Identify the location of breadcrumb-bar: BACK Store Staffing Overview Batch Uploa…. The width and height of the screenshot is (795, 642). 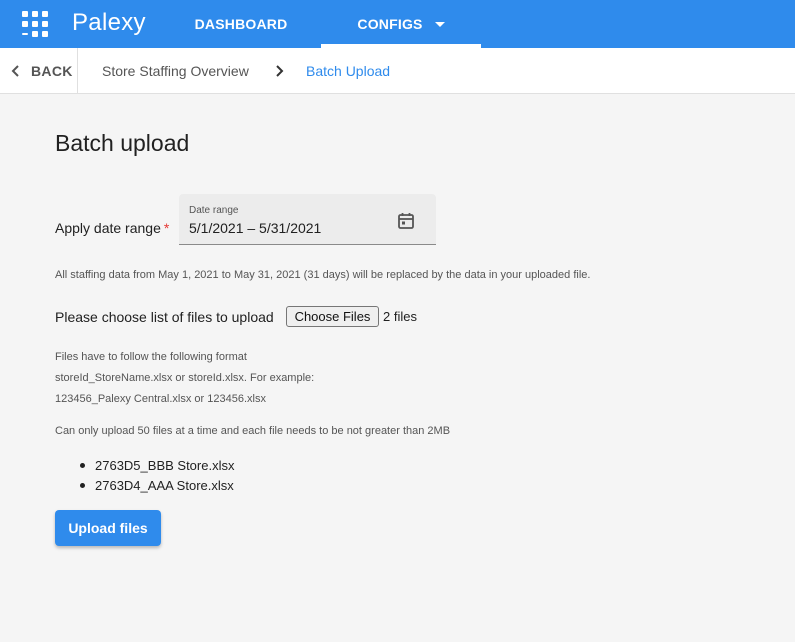
(397, 71).